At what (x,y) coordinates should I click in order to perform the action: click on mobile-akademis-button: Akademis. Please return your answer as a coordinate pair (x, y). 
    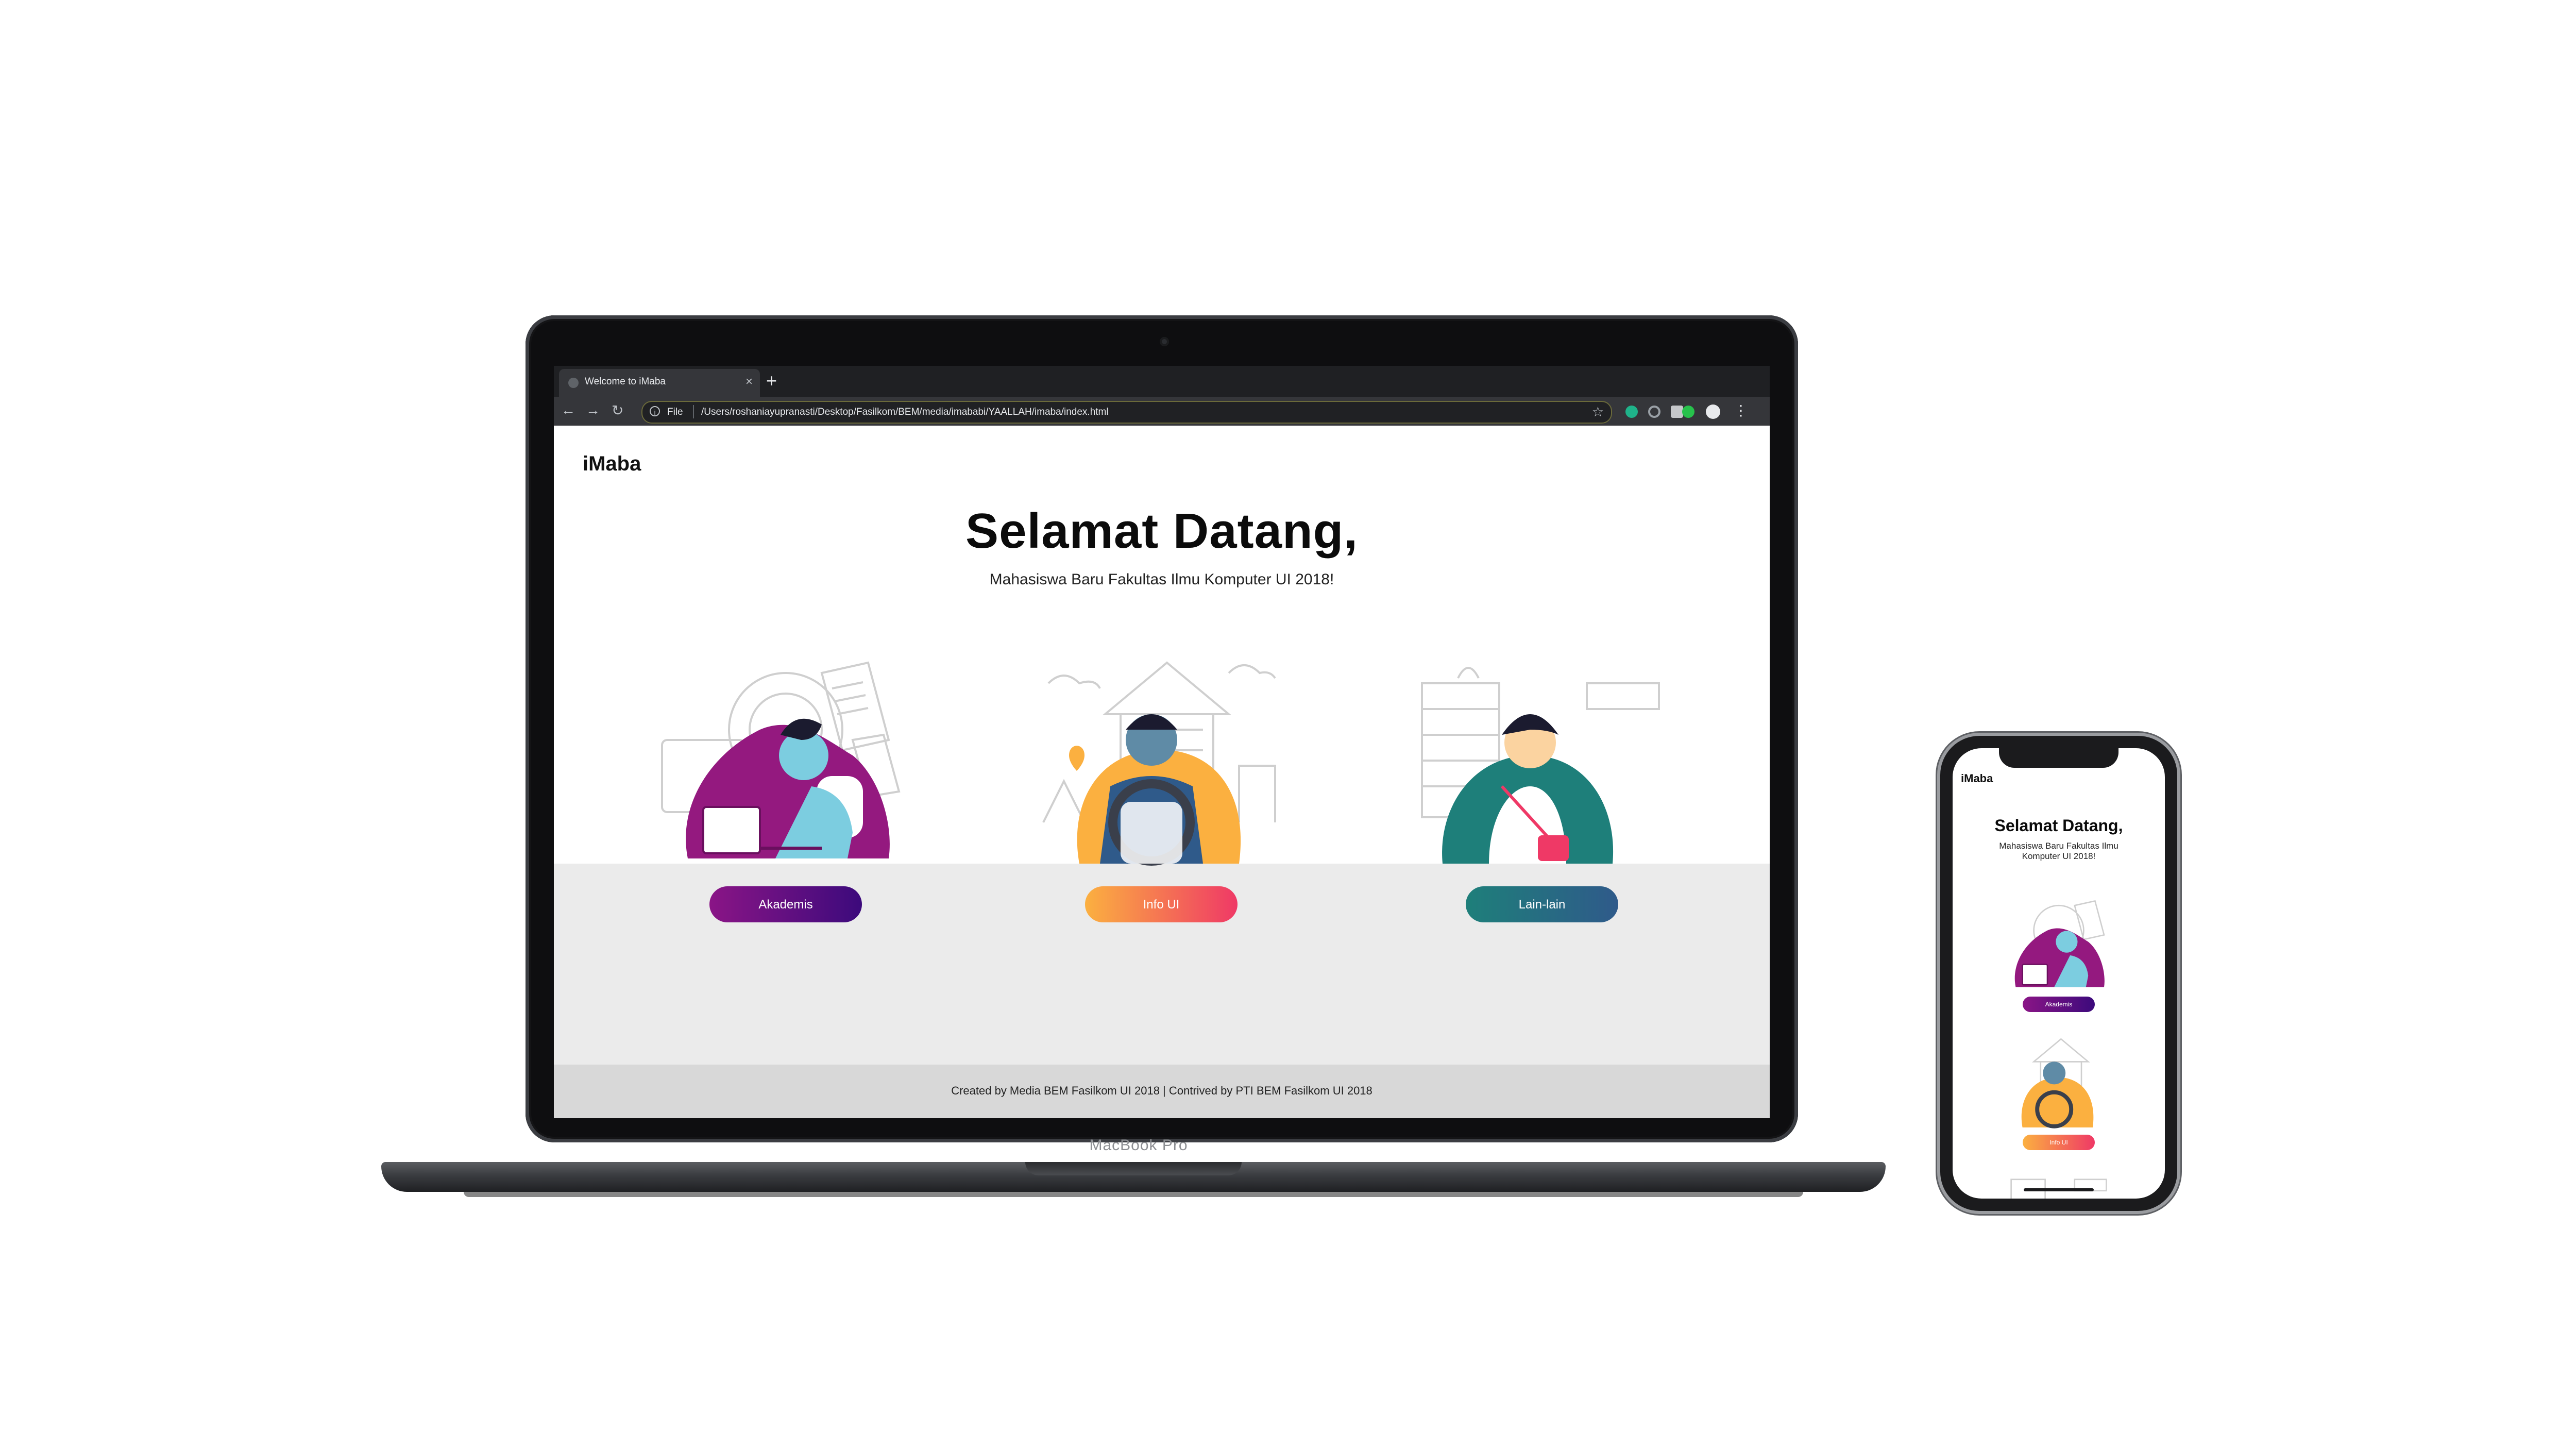
    Looking at the image, I should click on (2059, 1004).